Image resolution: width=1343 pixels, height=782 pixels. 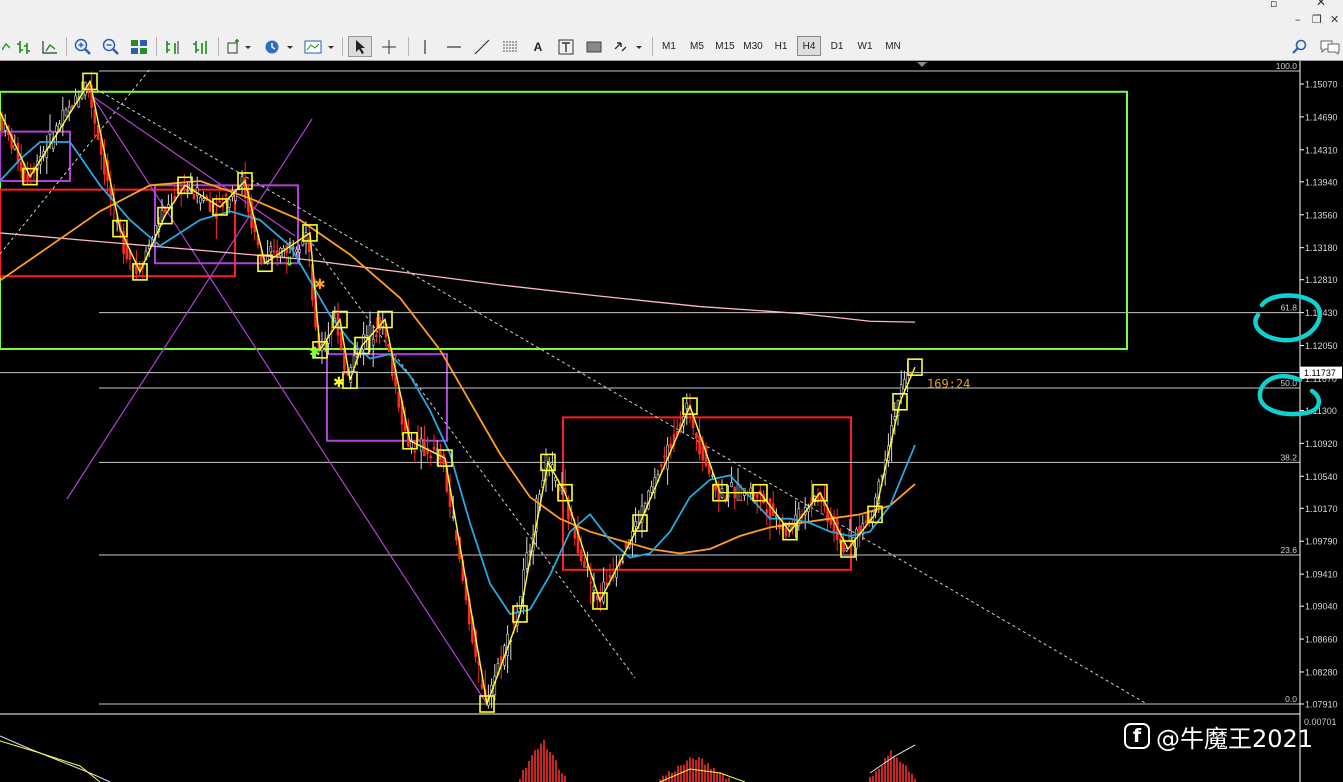 I want to click on periods-icon, so click(x=279, y=46).